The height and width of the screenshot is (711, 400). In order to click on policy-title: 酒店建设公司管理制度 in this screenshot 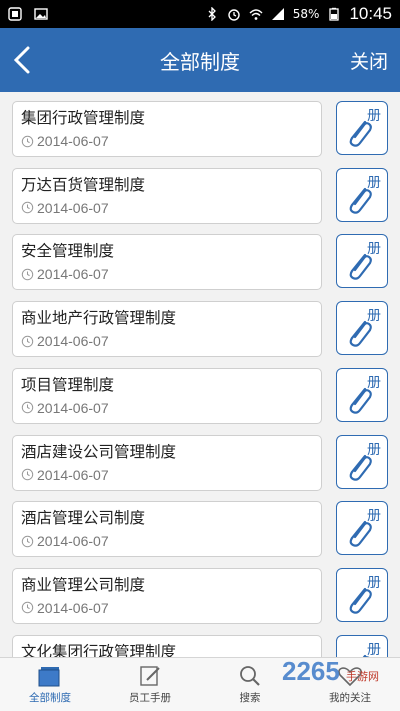, I will do `click(99, 451)`.